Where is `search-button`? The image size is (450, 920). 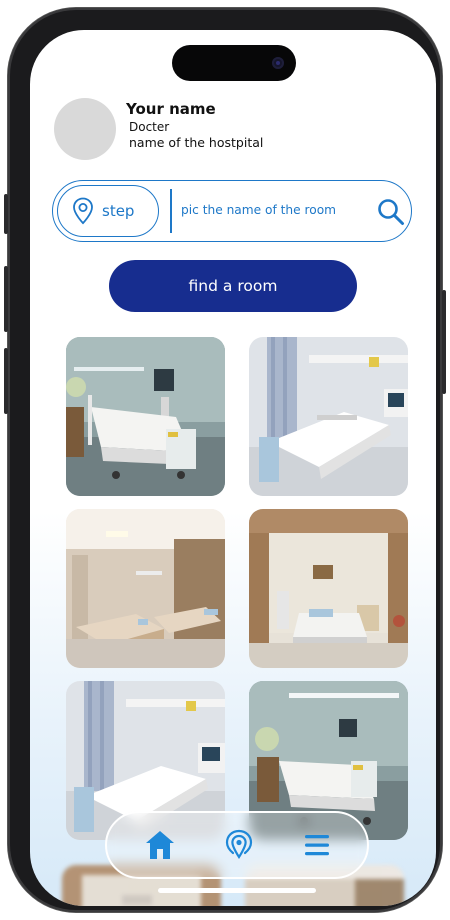 search-button is located at coordinates (391, 212).